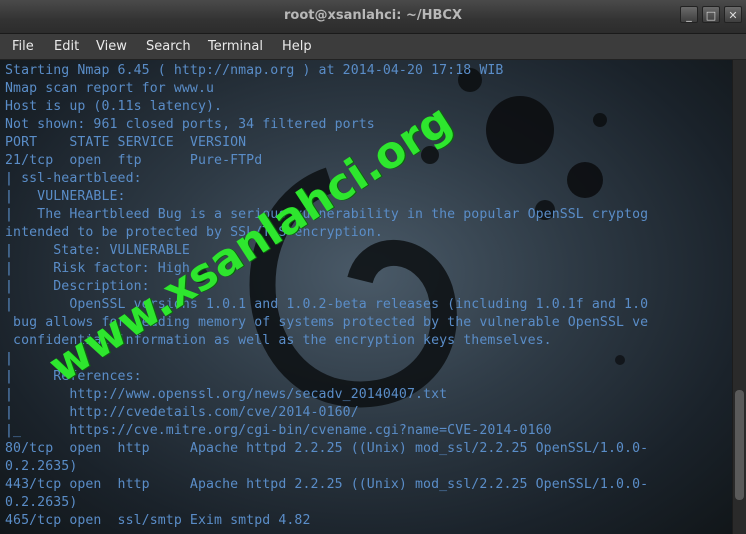  I want to click on menu-edit: Edit, so click(66, 46).